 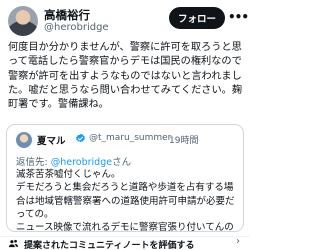 What do you see at coordinates (24, 140) in the screenshot?
I see `quote-author-avatar` at bounding box center [24, 140].